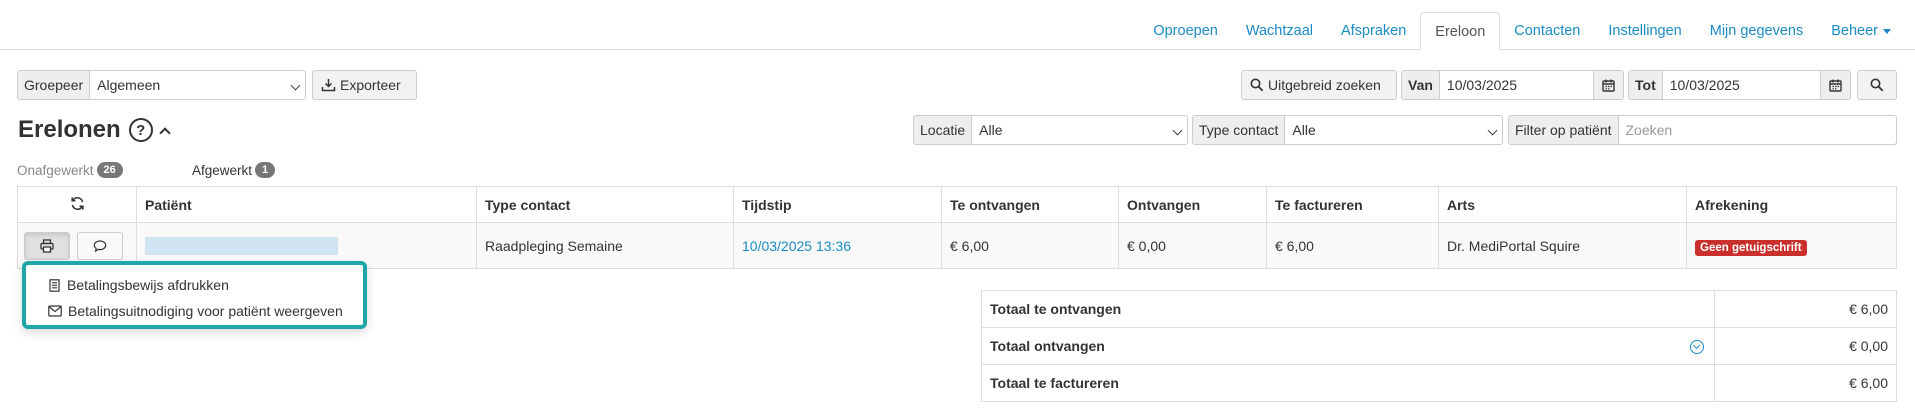 This screenshot has width=1915, height=413. I want to click on status-tab-label: Onafgewerkt, so click(55, 170).